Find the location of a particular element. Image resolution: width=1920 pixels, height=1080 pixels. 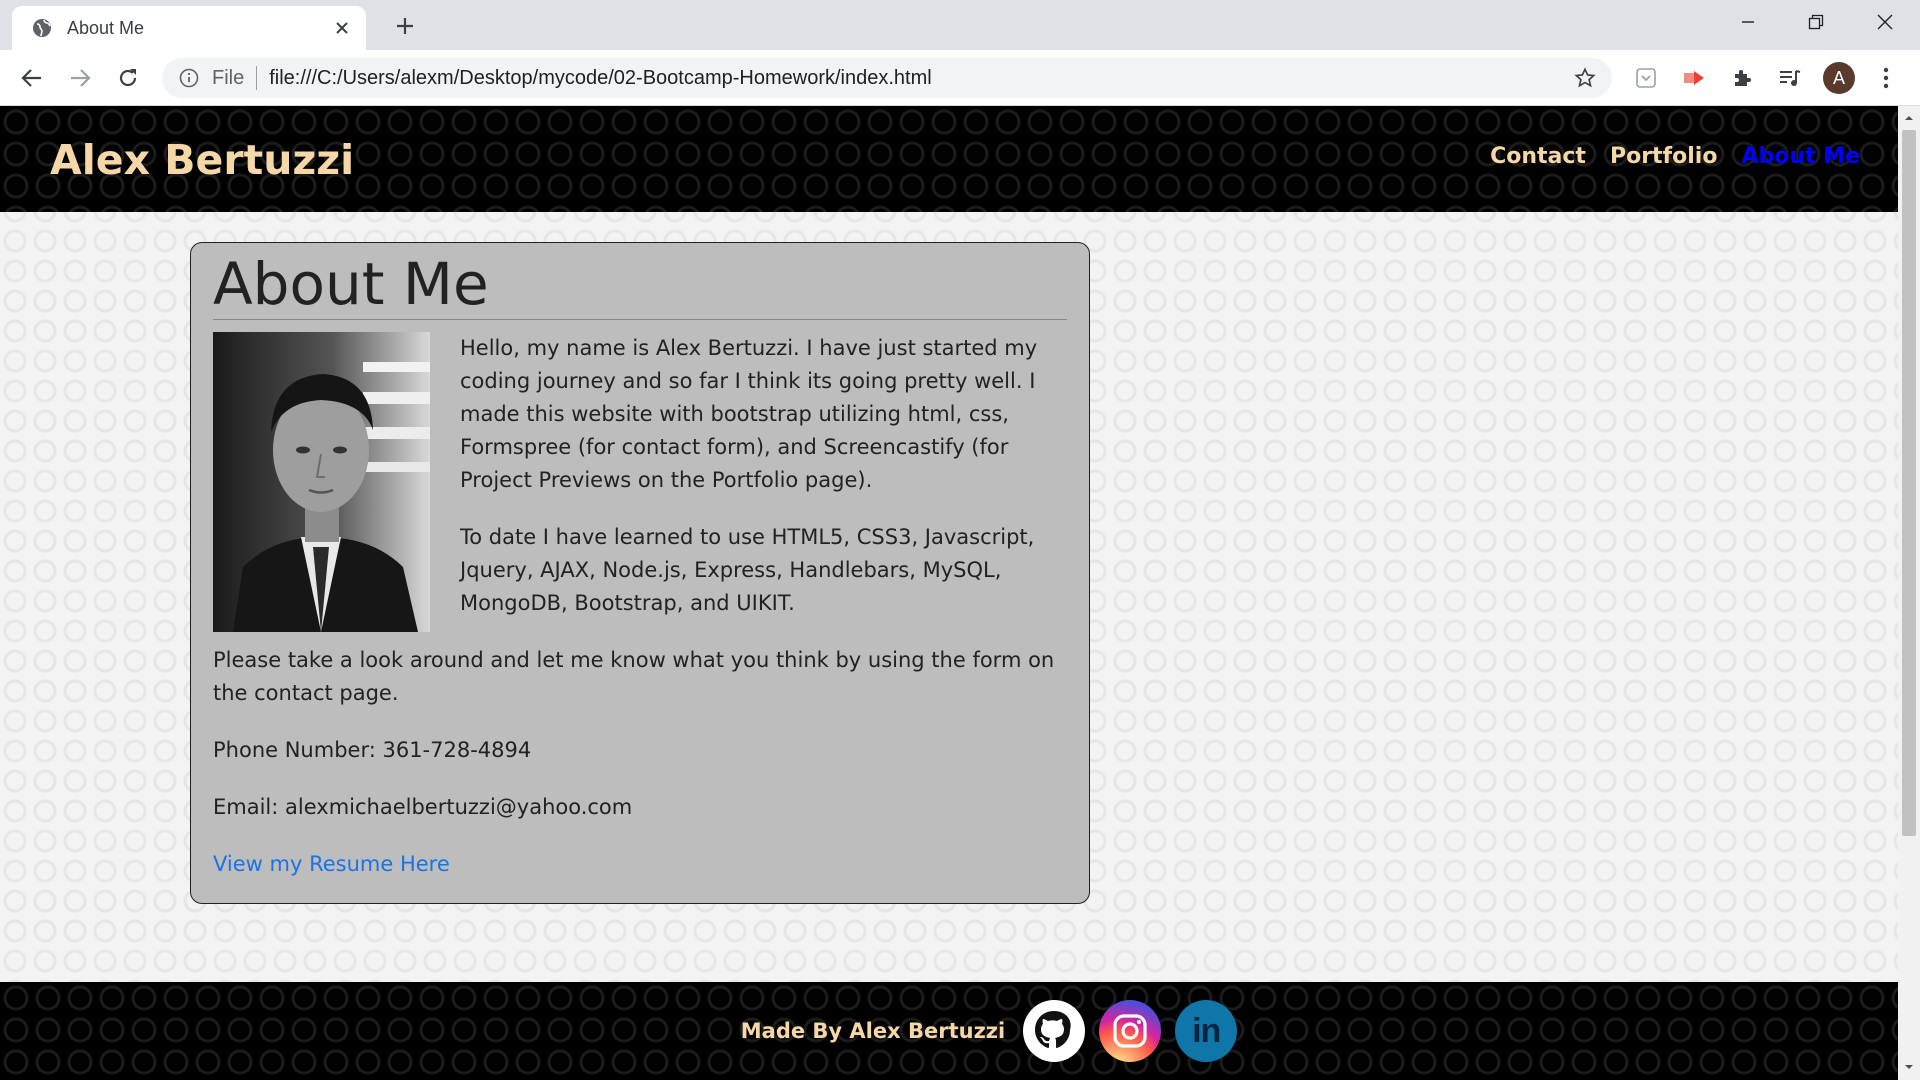

url-scheme-label: File is located at coordinates (228, 77).